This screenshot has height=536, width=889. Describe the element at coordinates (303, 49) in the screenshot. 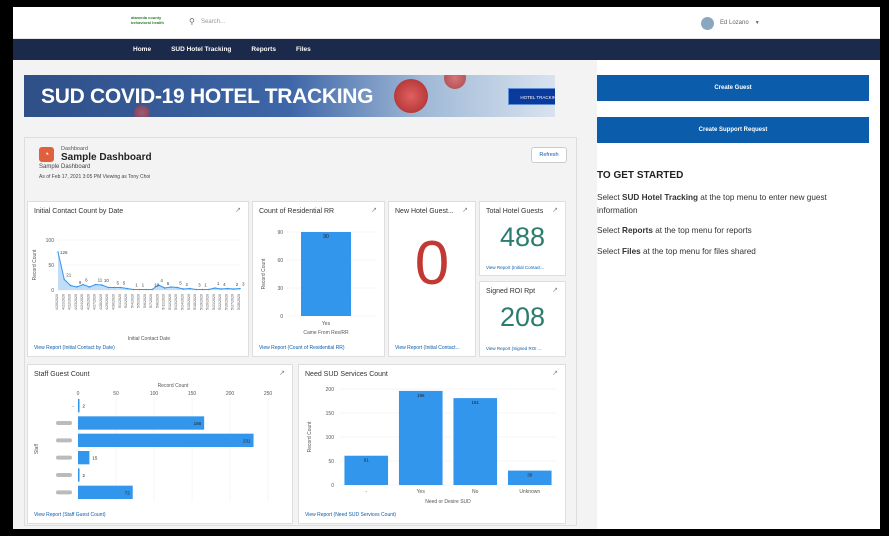

I see `nav-files: Files` at that location.